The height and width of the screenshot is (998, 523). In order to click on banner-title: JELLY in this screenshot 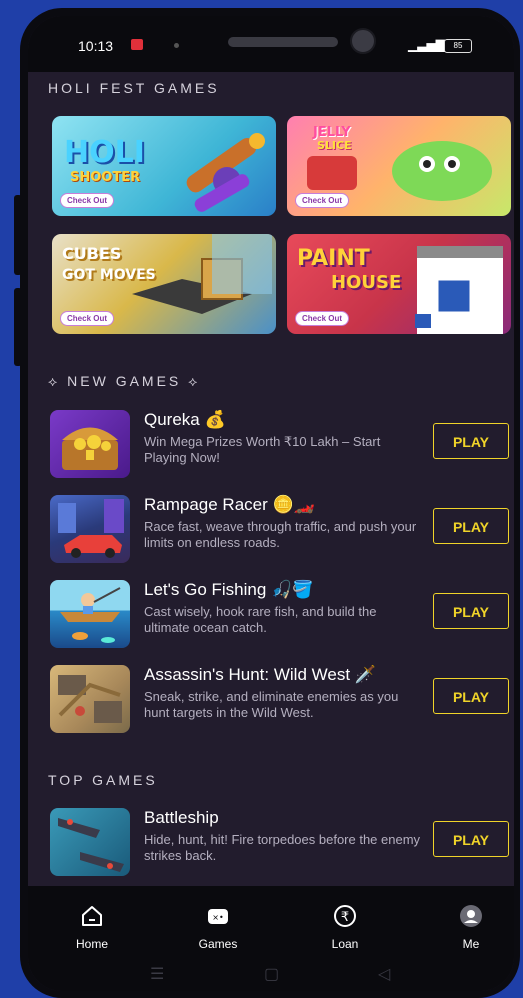, I will do `click(332, 132)`.